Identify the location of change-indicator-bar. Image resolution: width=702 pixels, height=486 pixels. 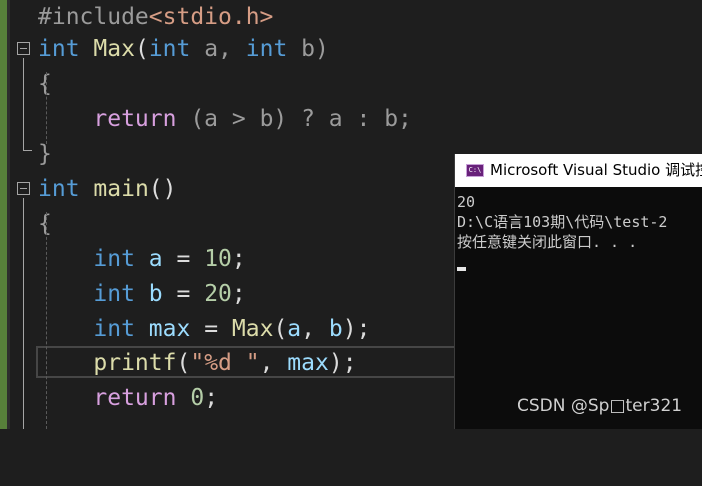
(3, 214).